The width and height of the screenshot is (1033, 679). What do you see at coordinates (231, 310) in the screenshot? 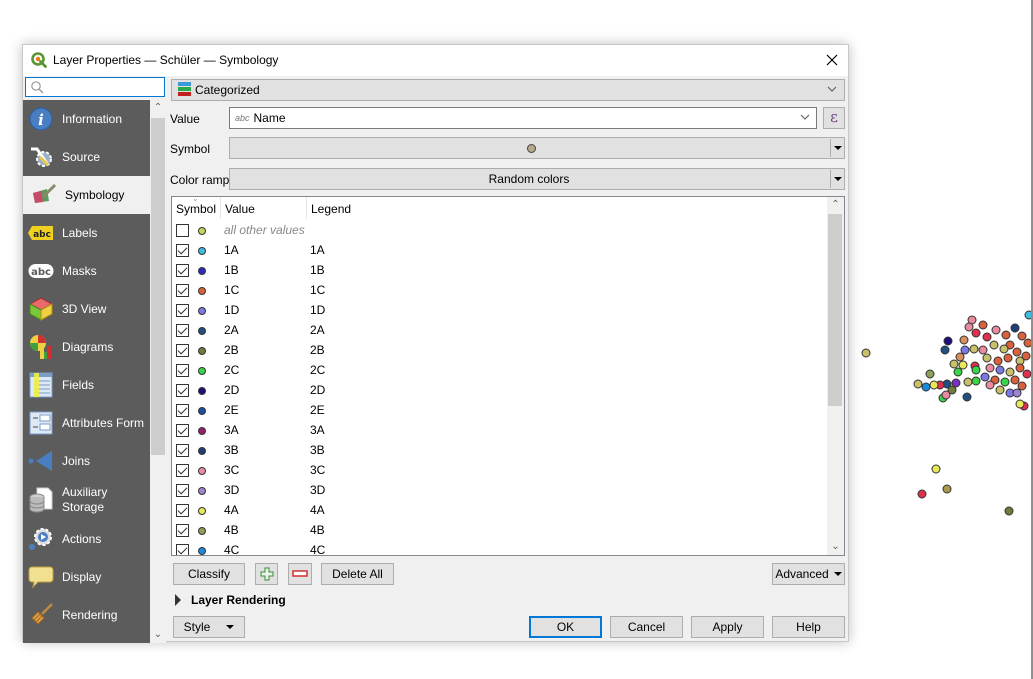
I see `category-value: 1D` at bounding box center [231, 310].